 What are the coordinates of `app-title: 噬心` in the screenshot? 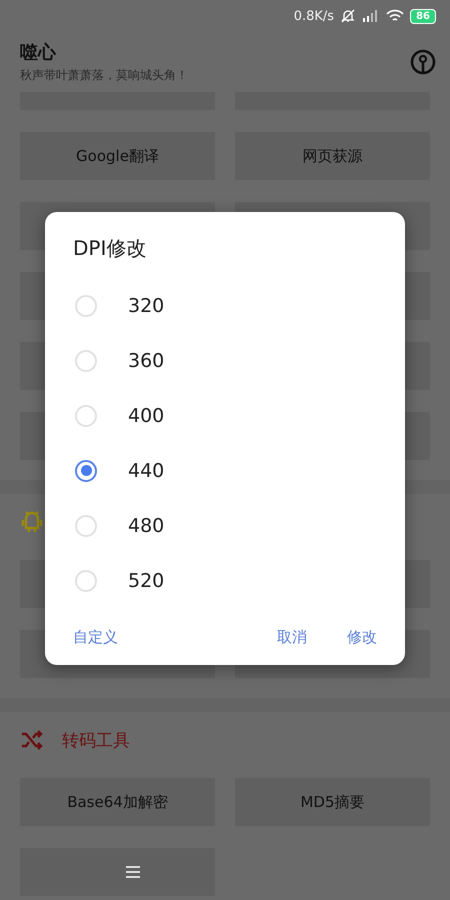 It's located at (39, 52).